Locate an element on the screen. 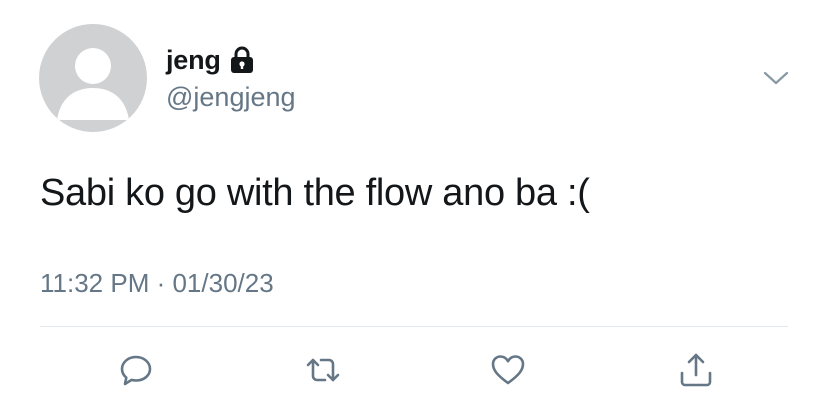  display-name: jeng is located at coordinates (193, 60).